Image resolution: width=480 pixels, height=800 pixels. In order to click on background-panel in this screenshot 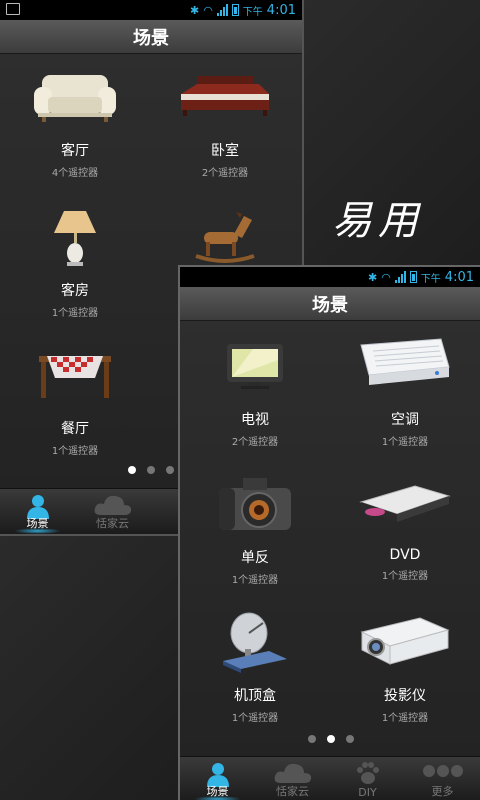, I will do `click(89, 667)`.